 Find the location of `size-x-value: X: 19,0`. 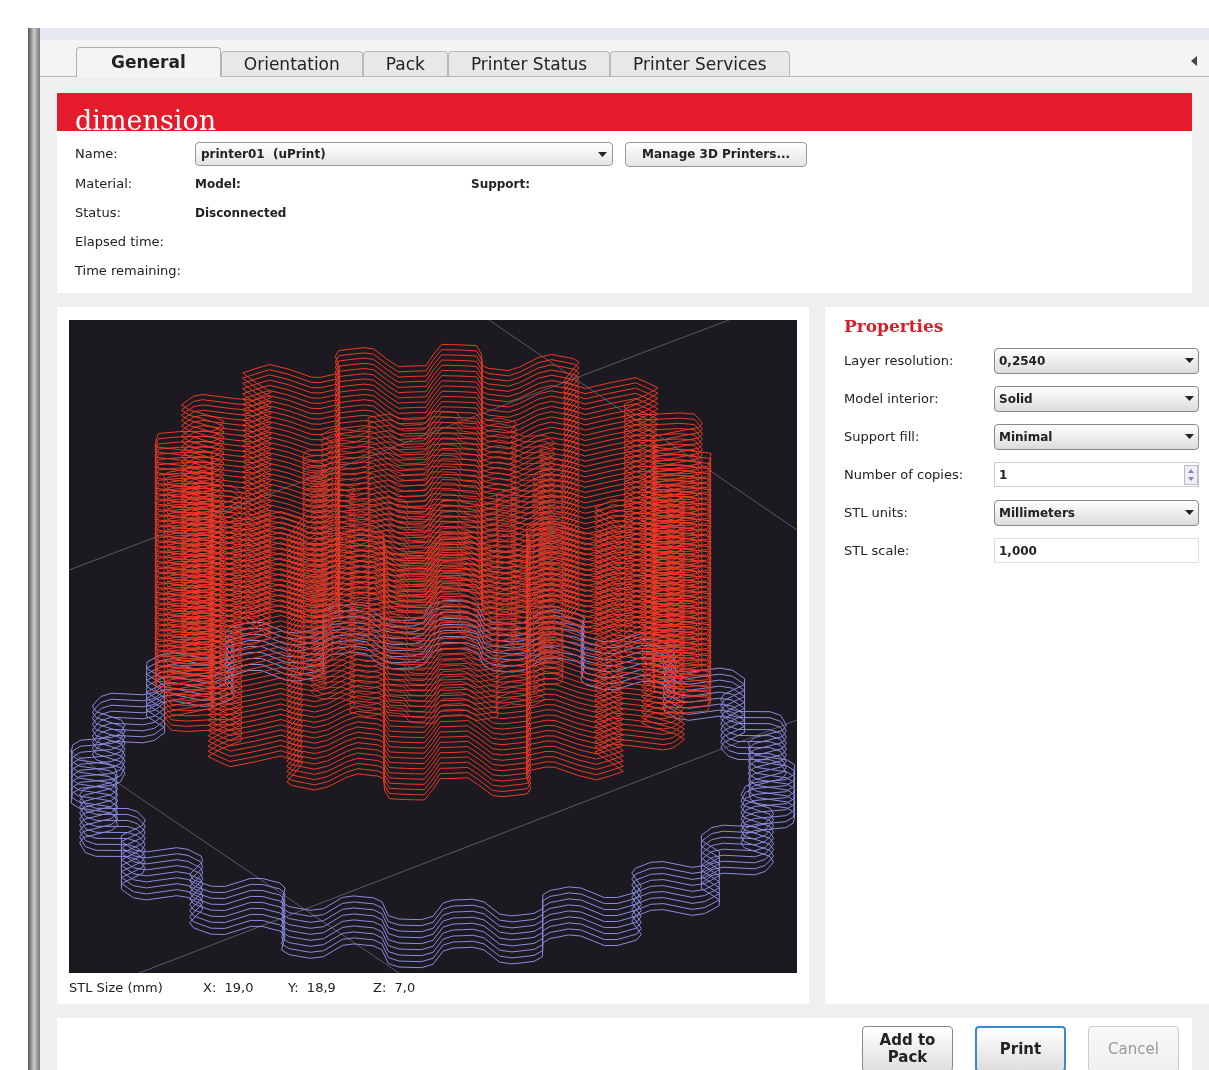

size-x-value: X: 19,0 is located at coordinates (229, 988).